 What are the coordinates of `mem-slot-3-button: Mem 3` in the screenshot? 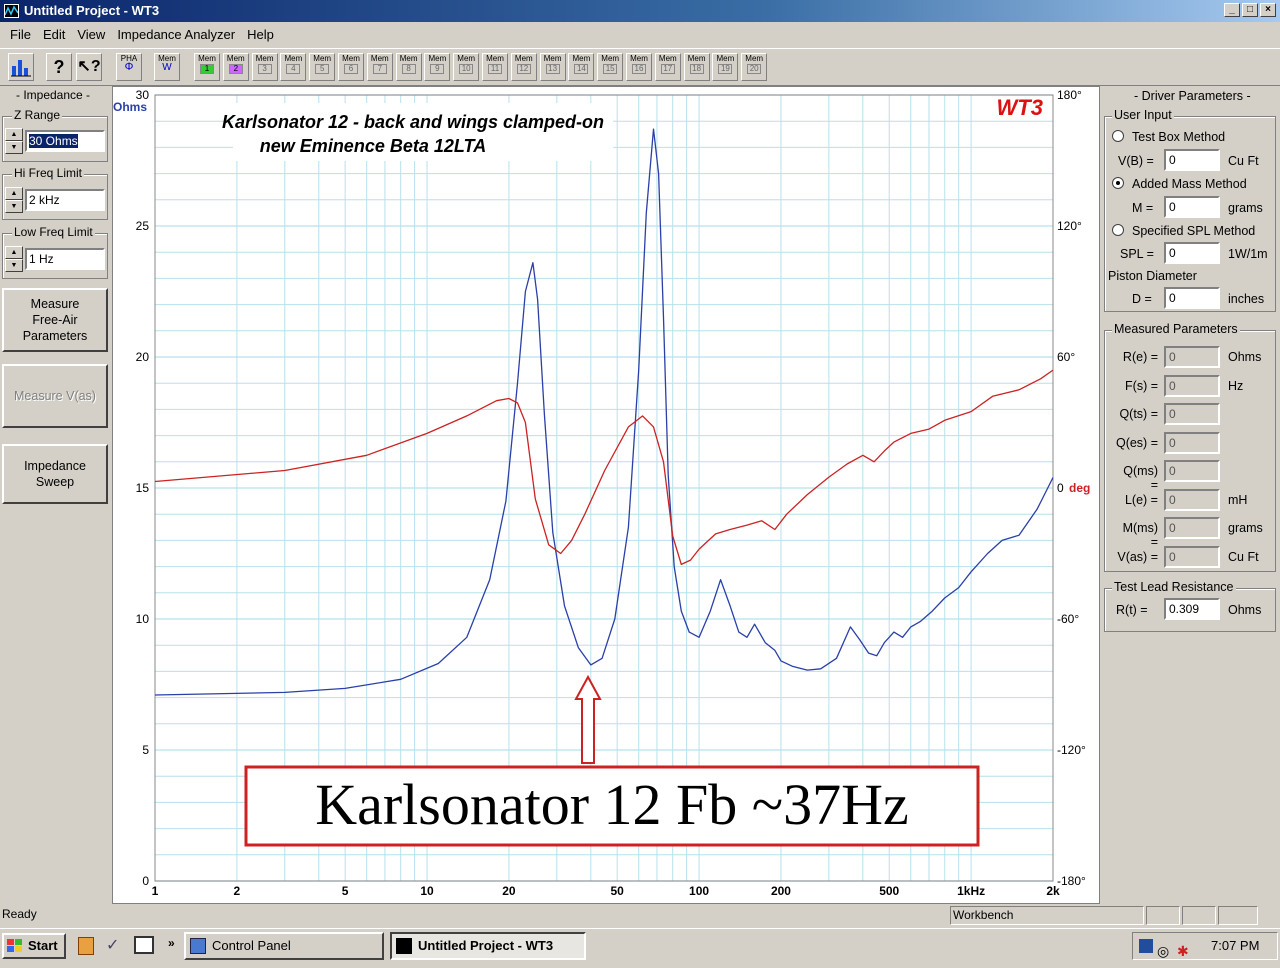 It's located at (264, 67).